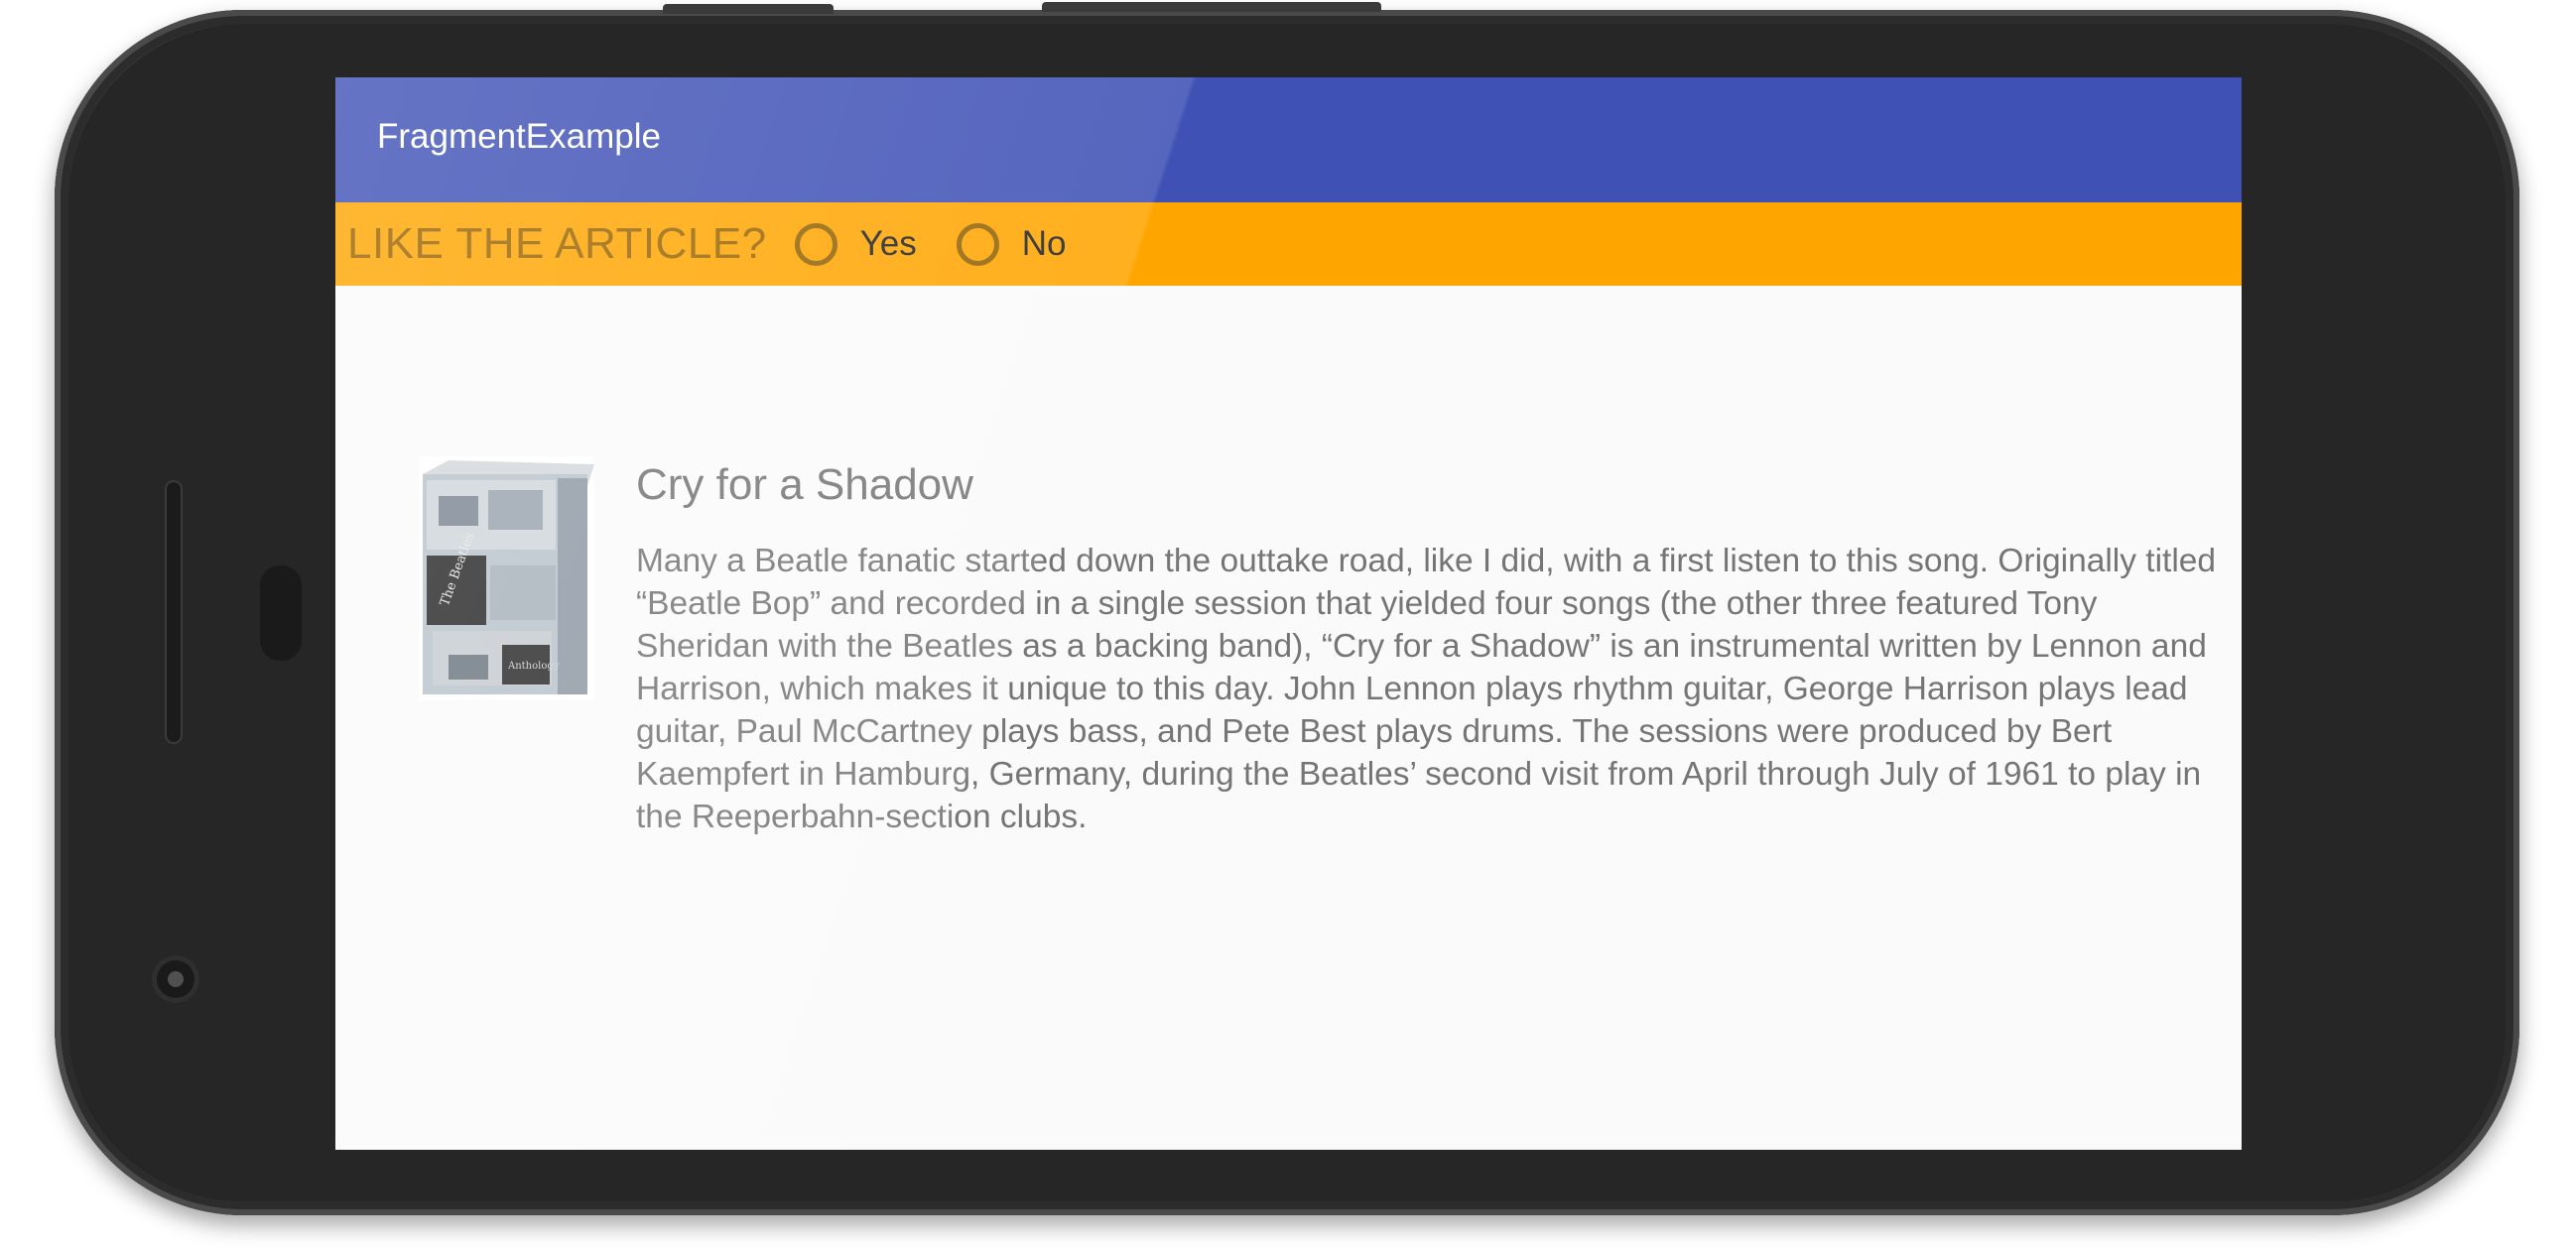 This screenshot has height=1248, width=2576. What do you see at coordinates (1012, 244) in the screenshot?
I see `radio-no: No` at bounding box center [1012, 244].